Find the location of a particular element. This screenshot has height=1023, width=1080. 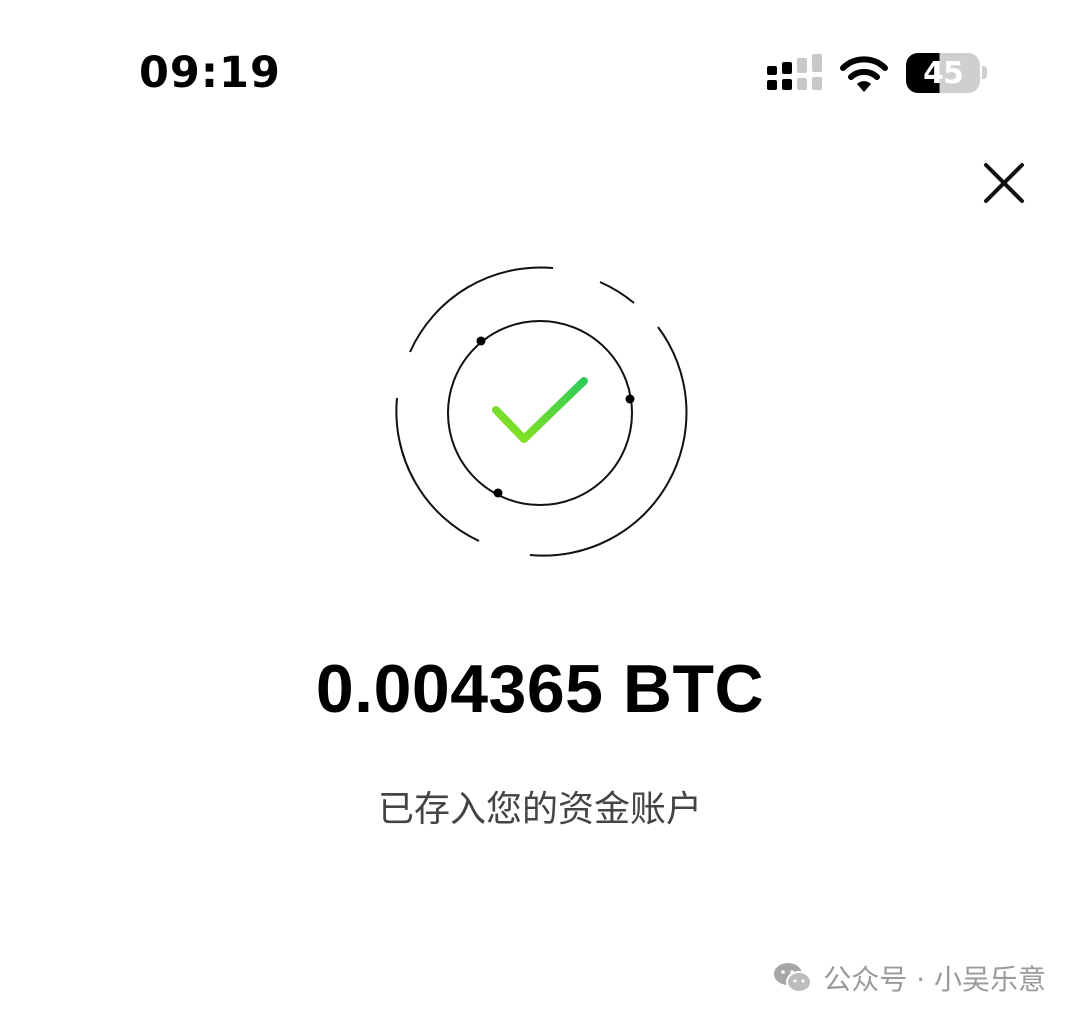

outer-ring-decoration is located at coordinates (541, 411).